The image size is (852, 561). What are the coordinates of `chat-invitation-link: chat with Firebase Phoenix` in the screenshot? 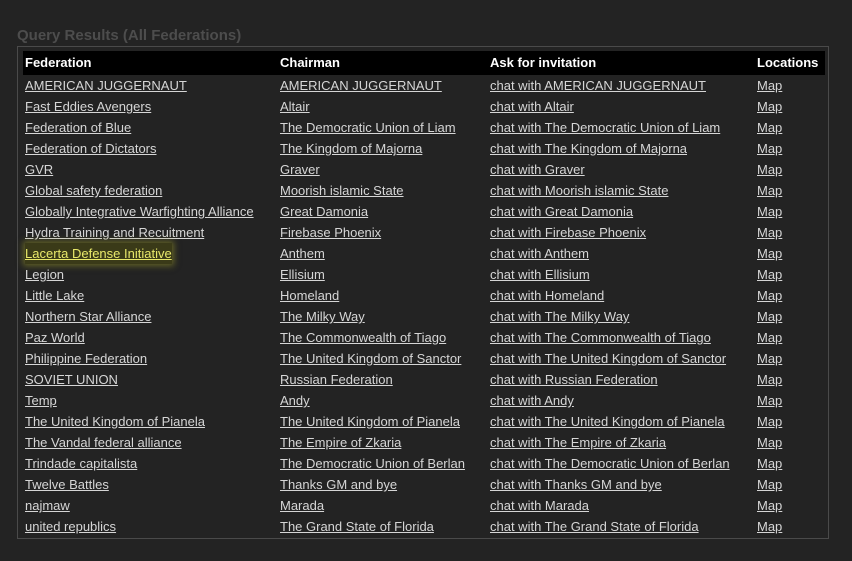 It's located at (568, 232).